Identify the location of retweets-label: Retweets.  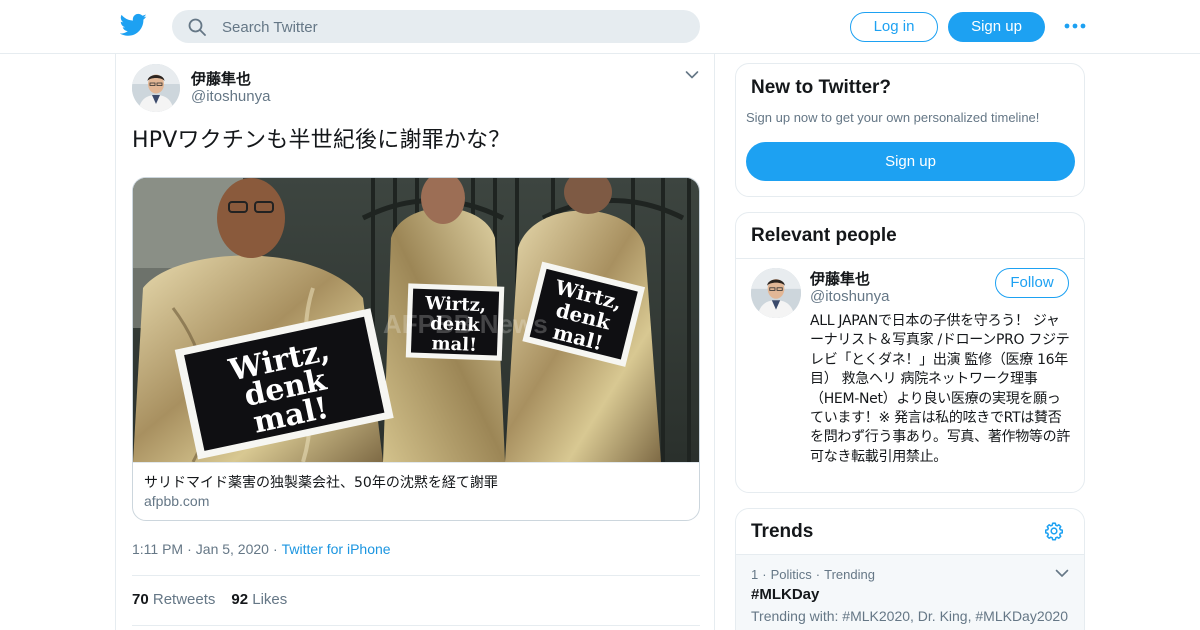
(184, 599).